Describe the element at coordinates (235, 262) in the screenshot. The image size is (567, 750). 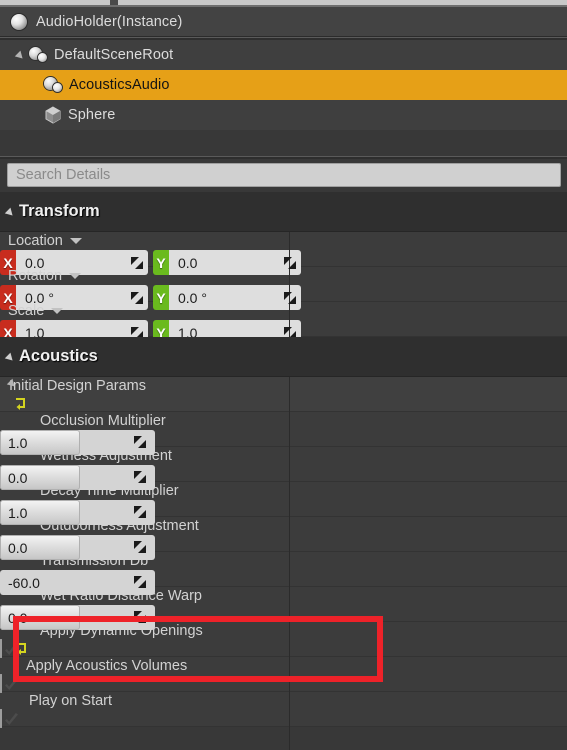
I see `axis-value-y: 0.0` at that location.